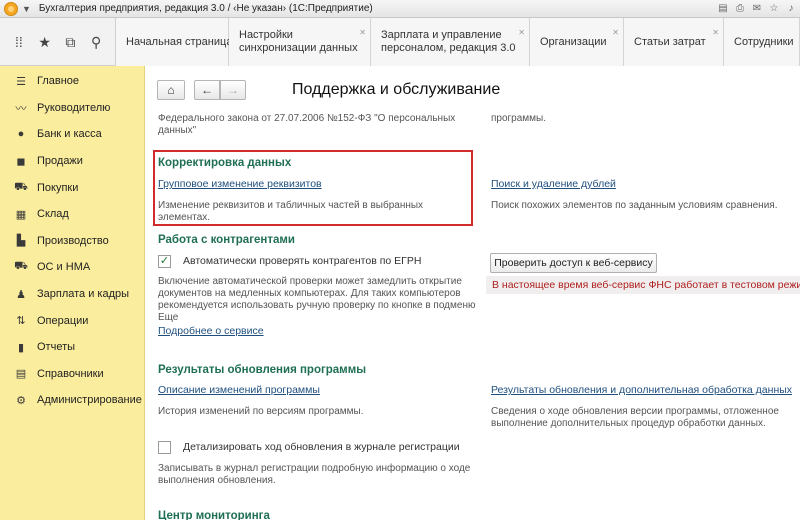  Describe the element at coordinates (261, 411) in the screenshot. I see `changes-description-text: История изменений по версиям программы.` at that location.